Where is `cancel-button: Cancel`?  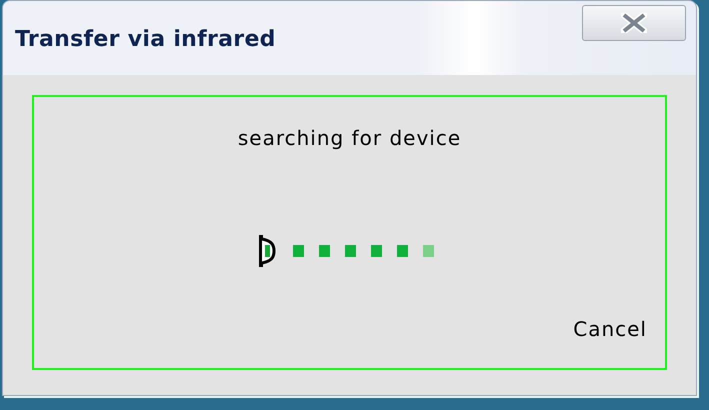
cancel-button: Cancel is located at coordinates (610, 329).